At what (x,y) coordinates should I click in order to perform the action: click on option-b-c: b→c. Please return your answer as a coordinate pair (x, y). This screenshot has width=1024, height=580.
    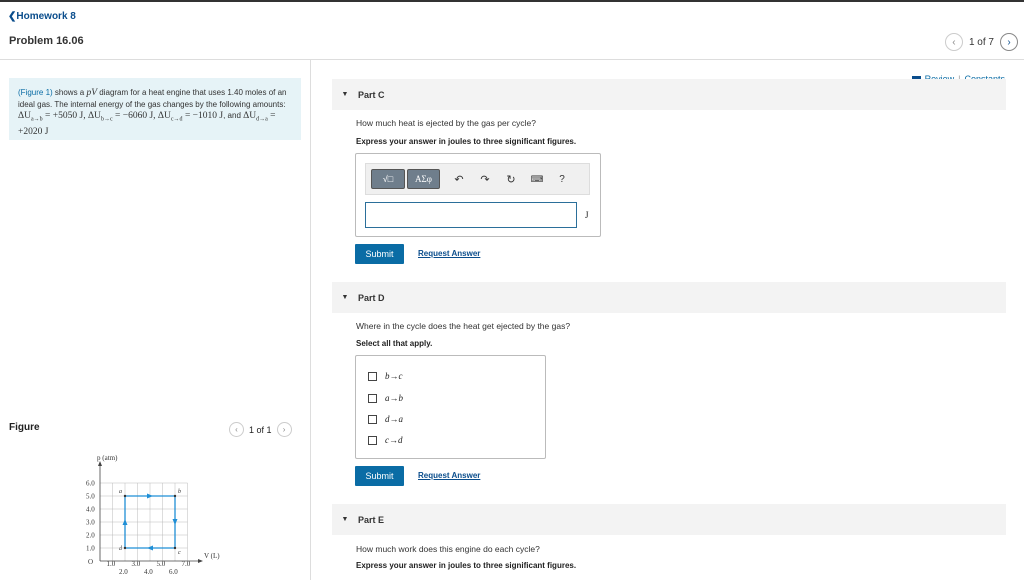
    Looking at the image, I should click on (385, 376).